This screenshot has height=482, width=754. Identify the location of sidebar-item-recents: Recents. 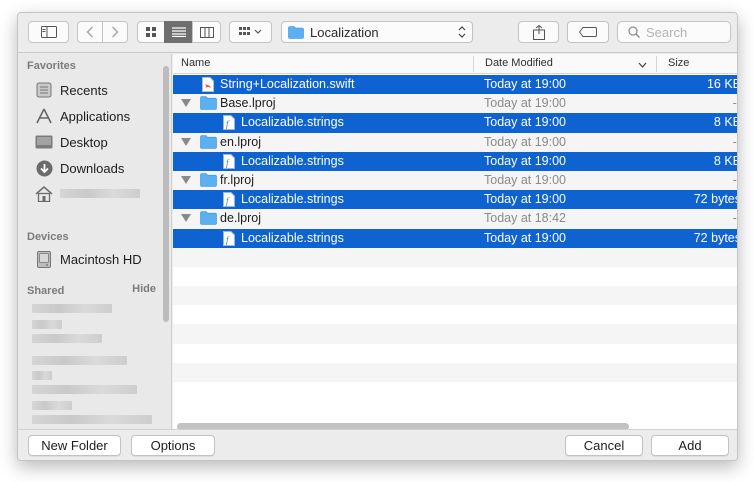
(71, 90).